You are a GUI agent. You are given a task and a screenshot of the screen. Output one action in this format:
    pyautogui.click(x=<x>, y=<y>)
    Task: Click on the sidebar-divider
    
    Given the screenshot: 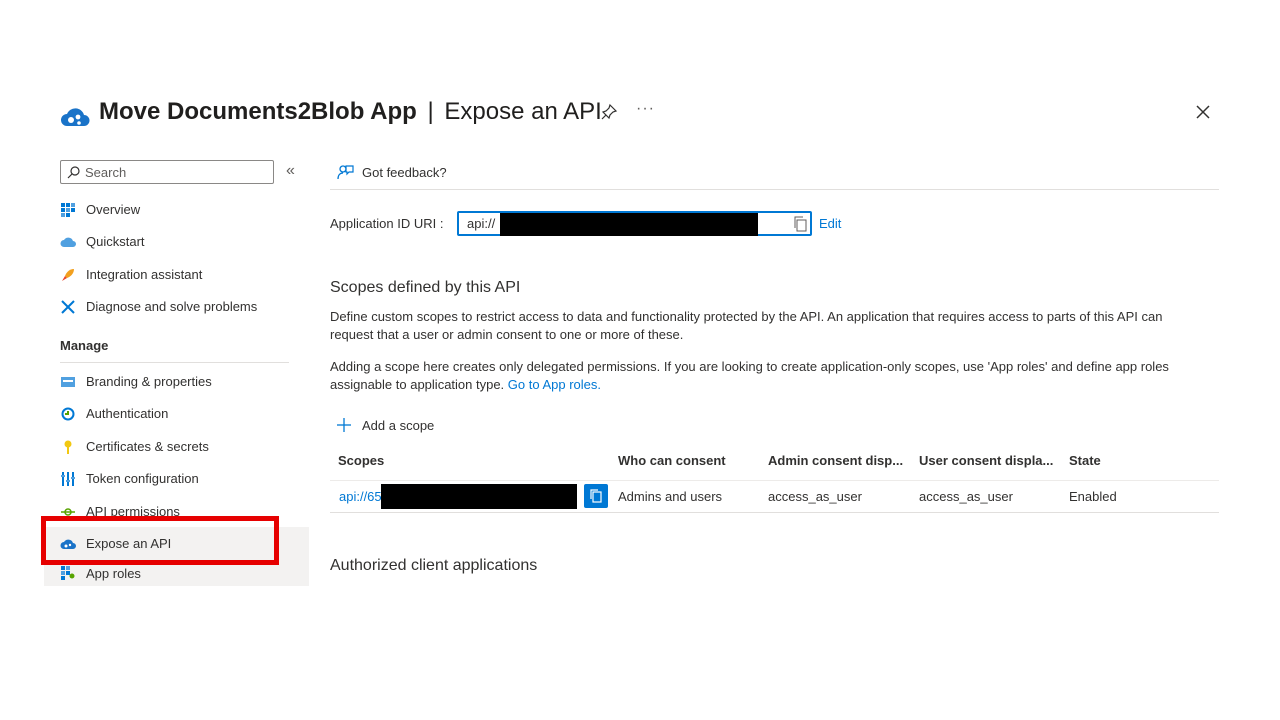 What is the action you would take?
    pyautogui.click(x=174, y=362)
    